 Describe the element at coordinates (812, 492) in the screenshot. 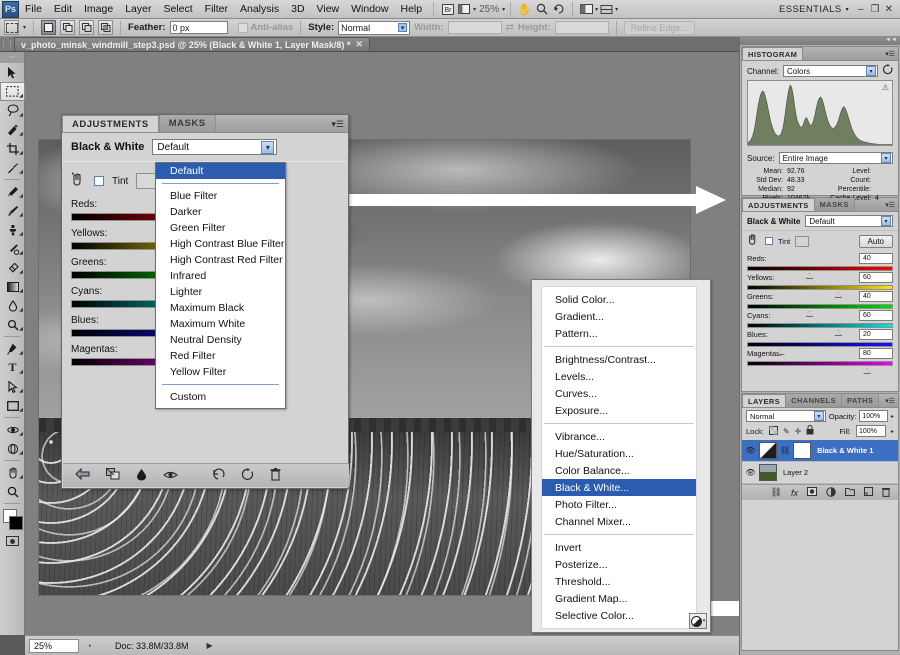

I see `add-layer-mask-icon` at that location.